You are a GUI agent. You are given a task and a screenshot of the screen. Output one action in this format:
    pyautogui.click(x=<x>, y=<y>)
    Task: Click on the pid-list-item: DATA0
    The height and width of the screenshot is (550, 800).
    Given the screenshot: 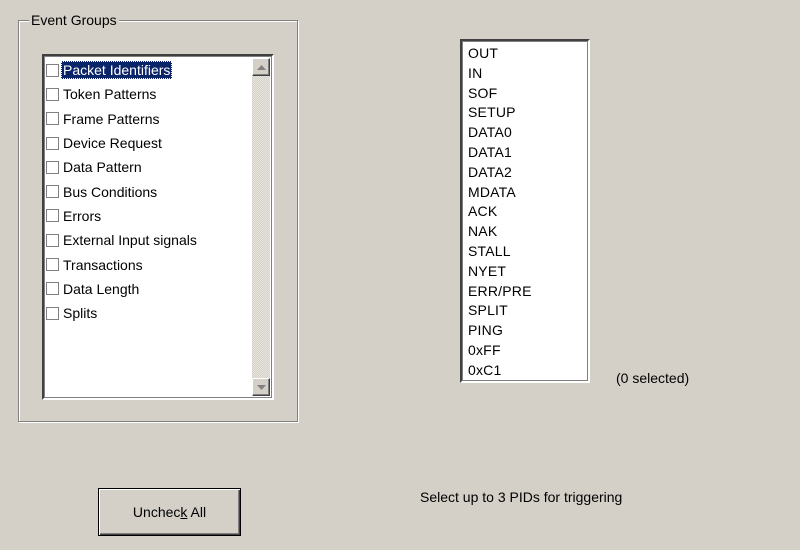 What is the action you would take?
    pyautogui.click(x=500, y=133)
    